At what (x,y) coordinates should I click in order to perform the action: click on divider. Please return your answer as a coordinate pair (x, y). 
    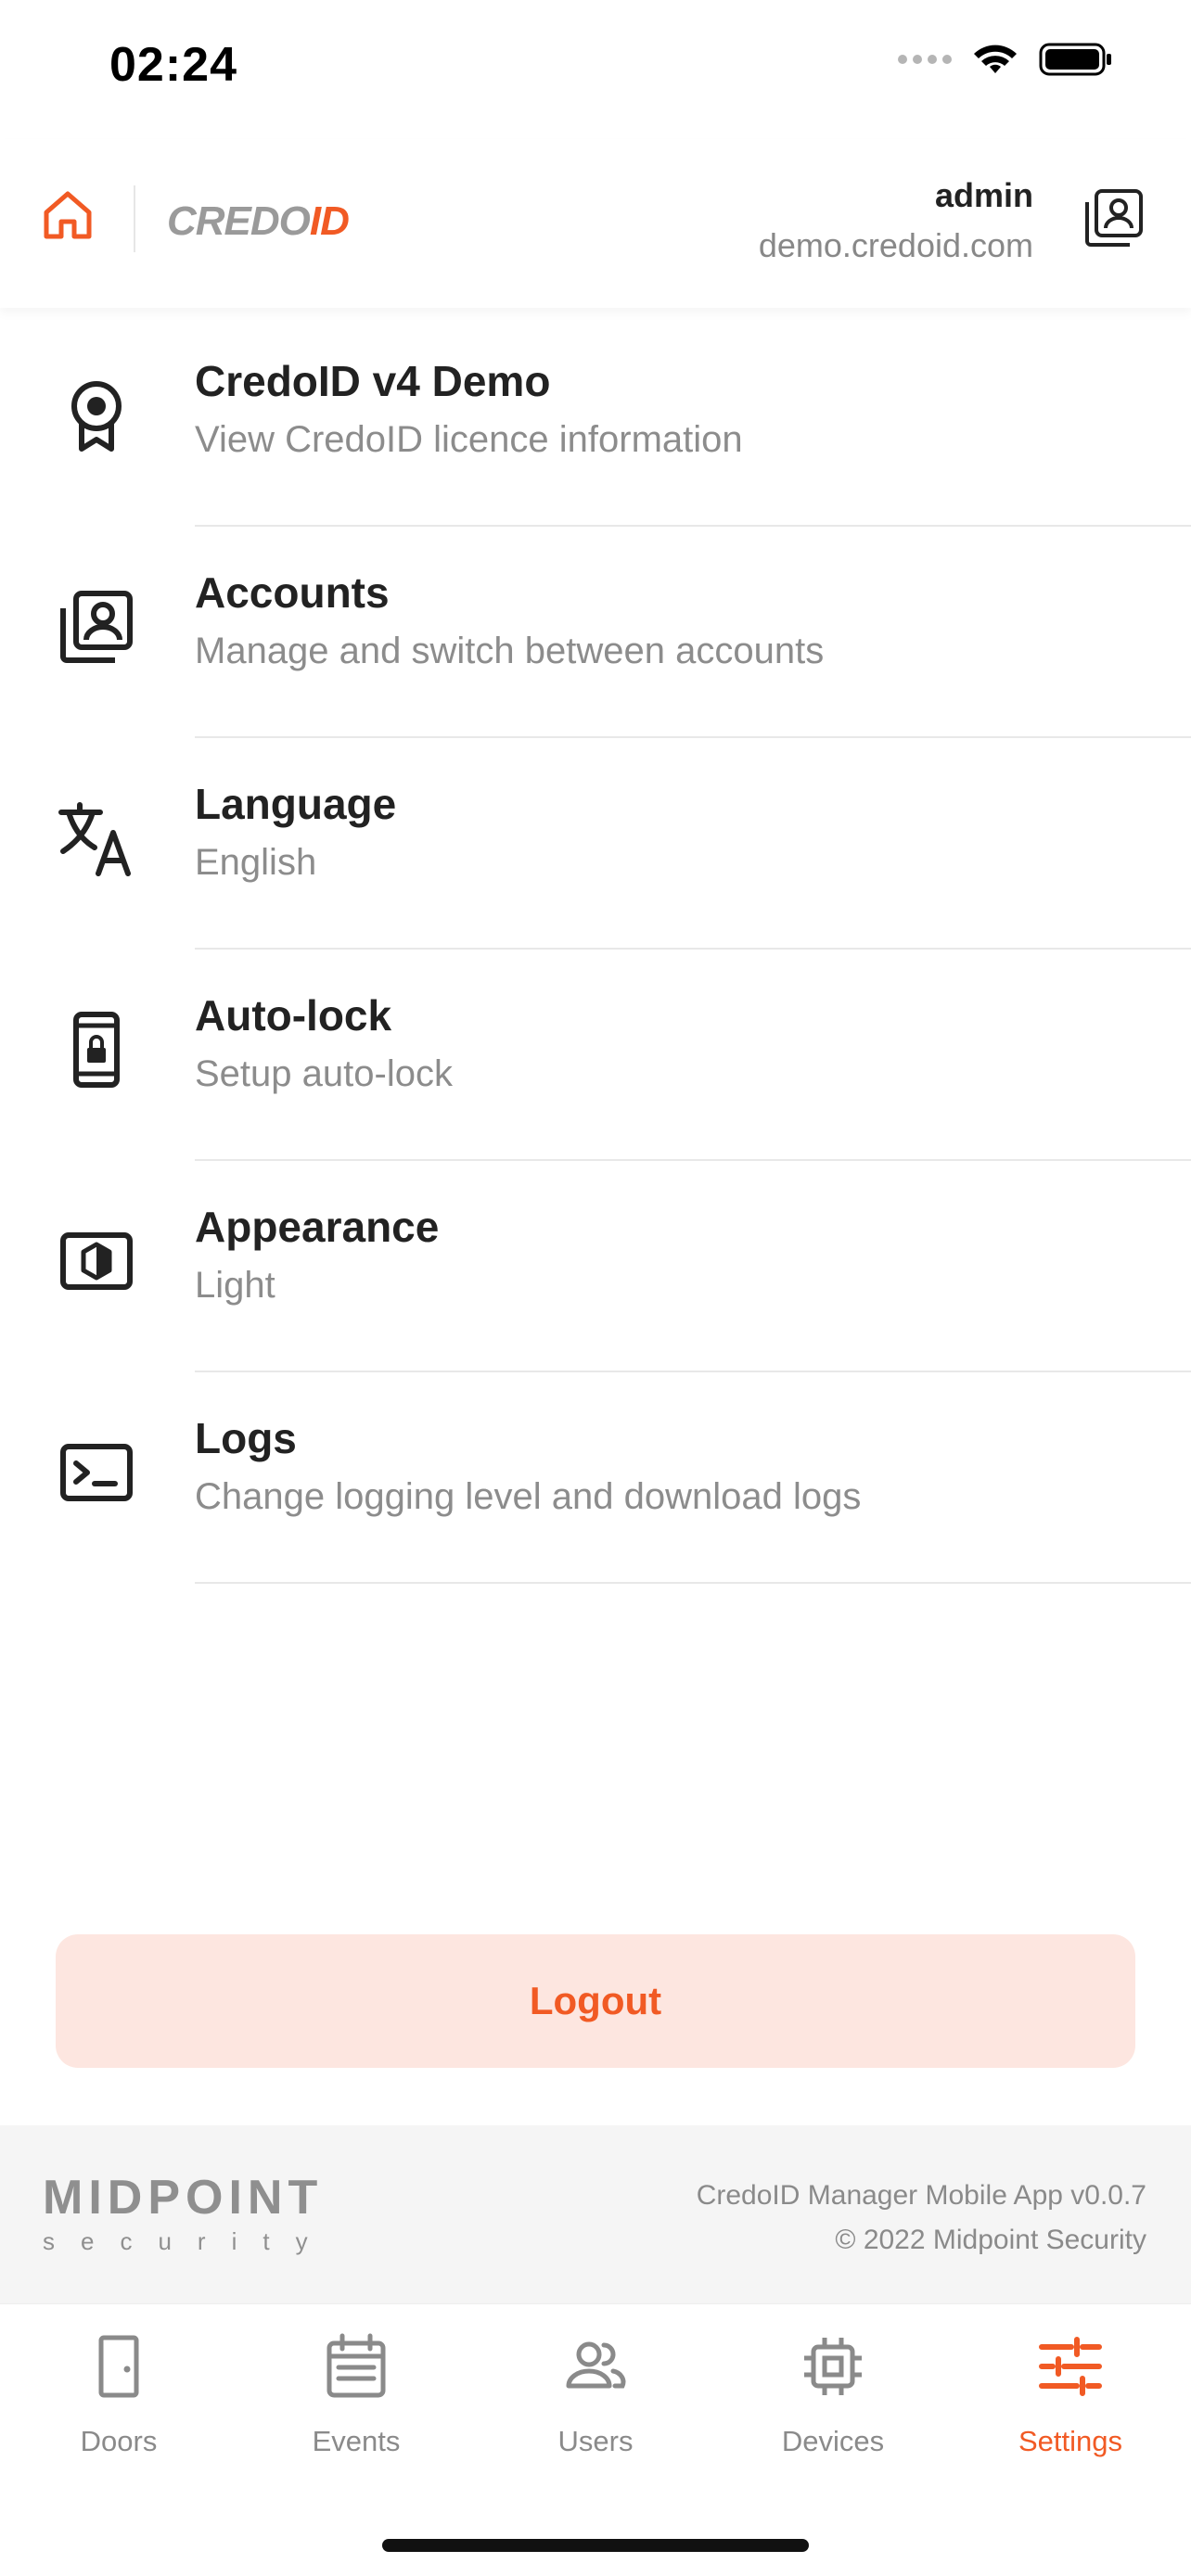
    Looking at the image, I should click on (693, 1583).